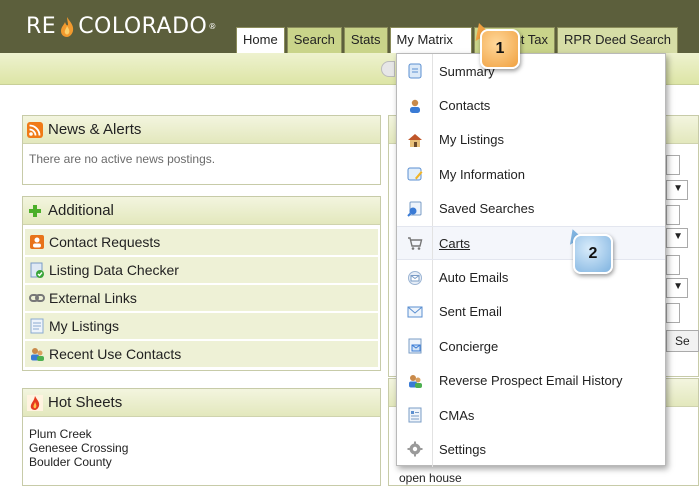 This screenshot has height=486, width=699. What do you see at coordinates (201, 270) in the screenshot?
I see `additional-item-listing-data-checker: Listing Data Checker` at bounding box center [201, 270].